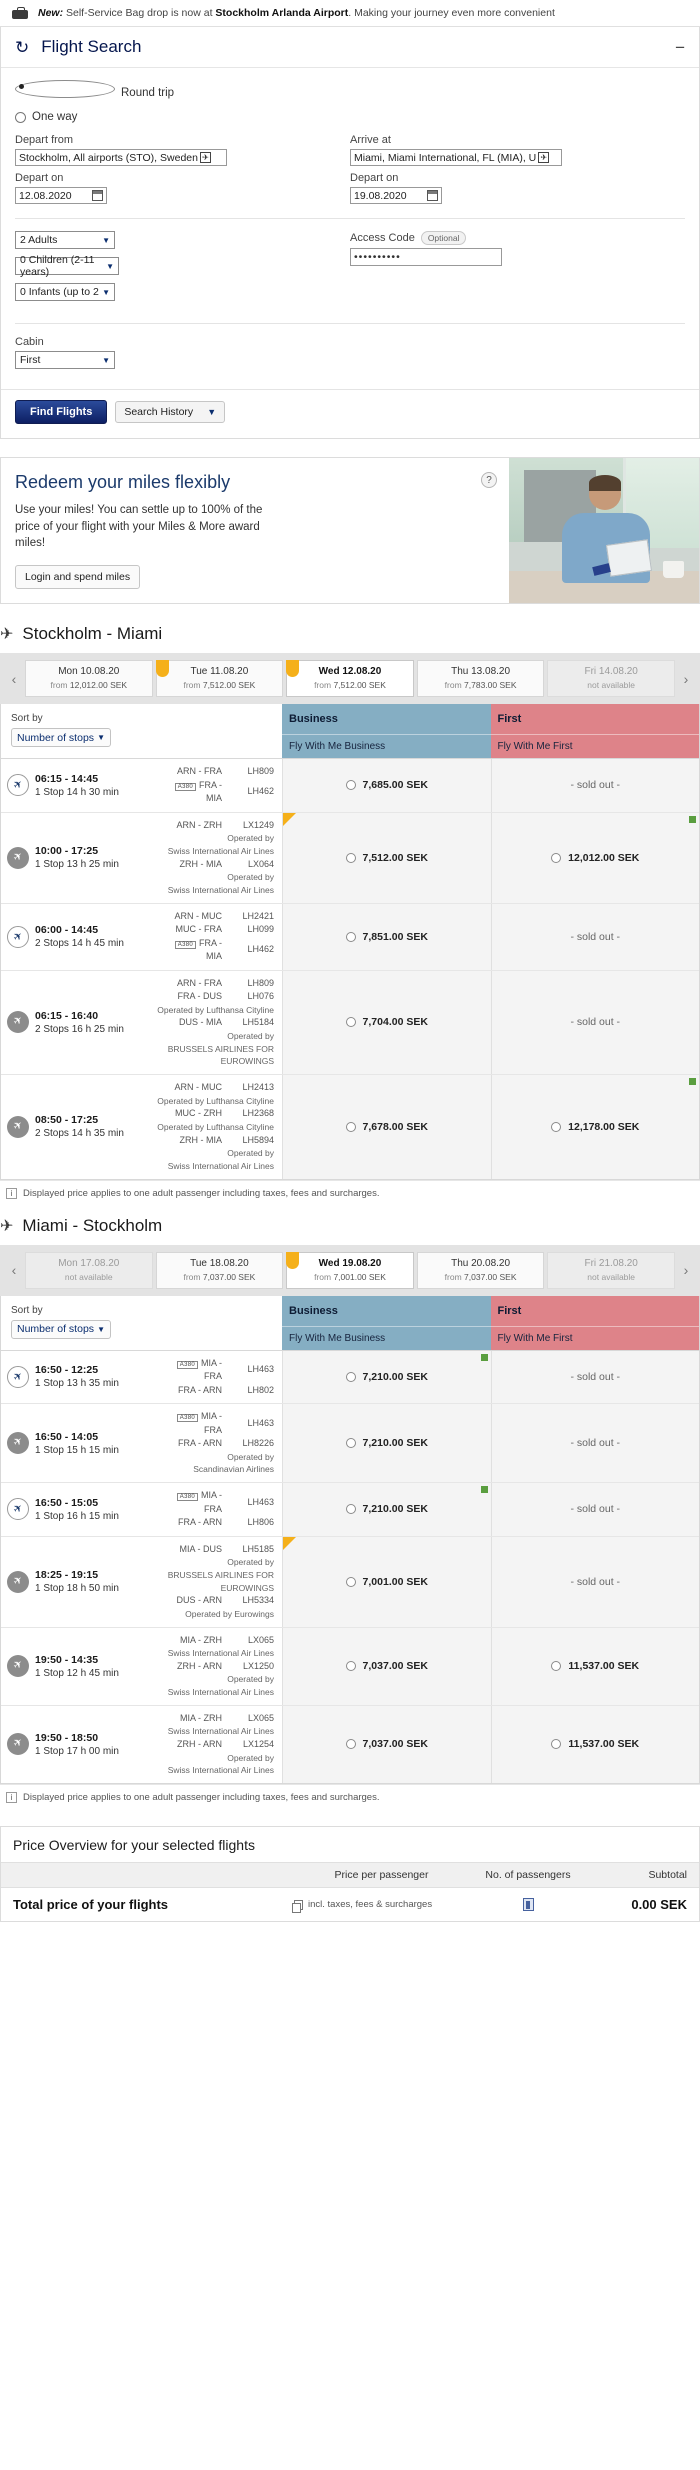  What do you see at coordinates (350, 93) in the screenshot?
I see `trip-type-round-trip: Round trip` at bounding box center [350, 93].